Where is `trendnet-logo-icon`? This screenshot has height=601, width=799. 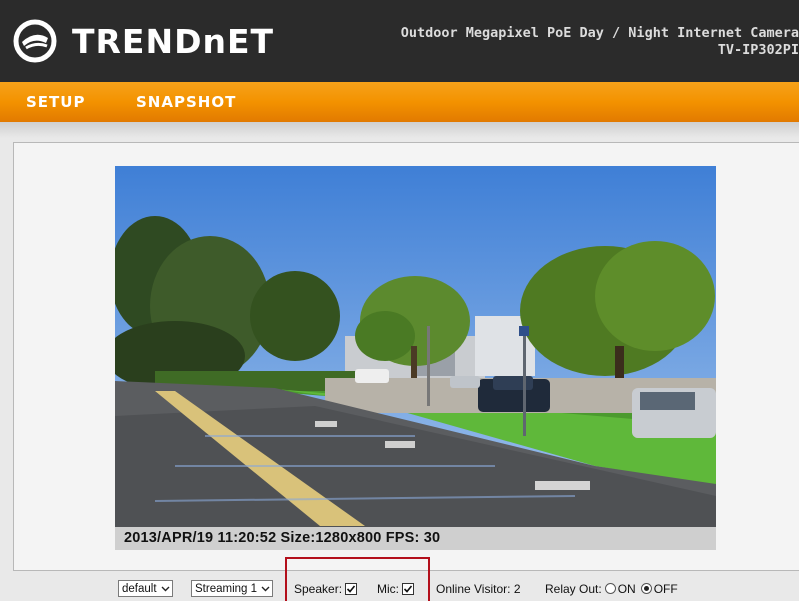
trendnet-logo-icon is located at coordinates (35, 41).